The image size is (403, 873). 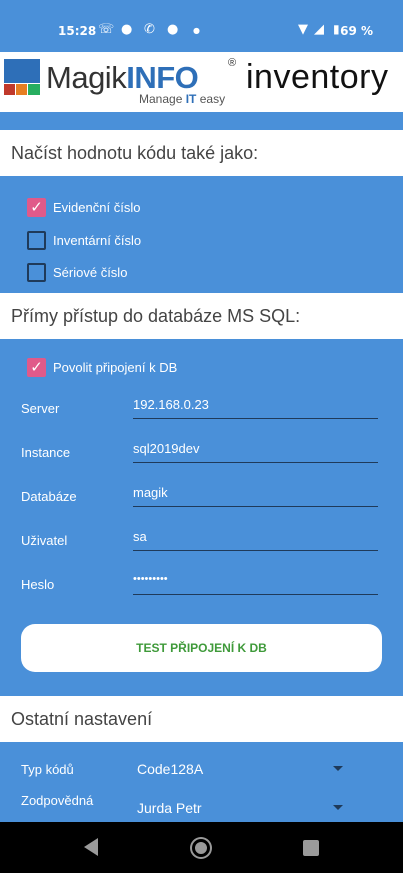 What do you see at coordinates (255, 452) in the screenshot?
I see `instance-input: sql2019dev` at bounding box center [255, 452].